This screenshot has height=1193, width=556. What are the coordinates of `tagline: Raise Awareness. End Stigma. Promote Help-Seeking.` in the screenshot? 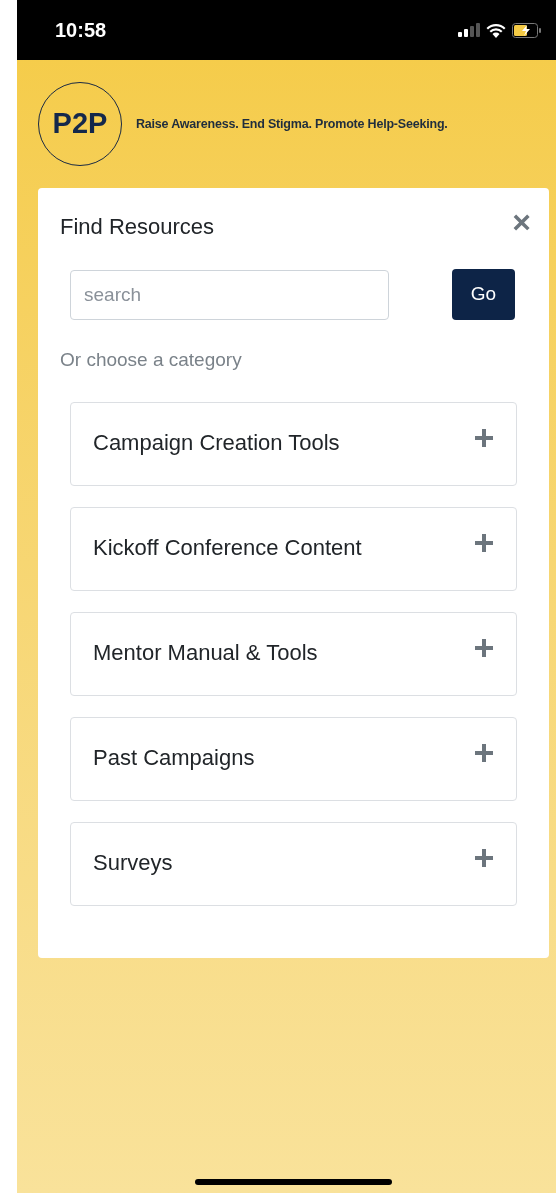 It's located at (292, 124).